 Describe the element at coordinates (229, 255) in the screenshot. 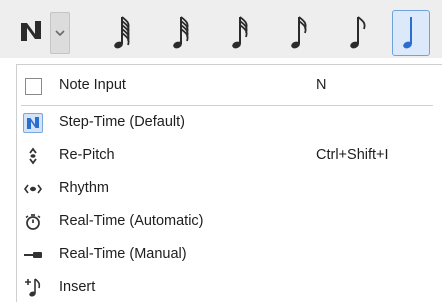

I see `menu-item-real-time-manual: Real-Time (Manual)` at that location.